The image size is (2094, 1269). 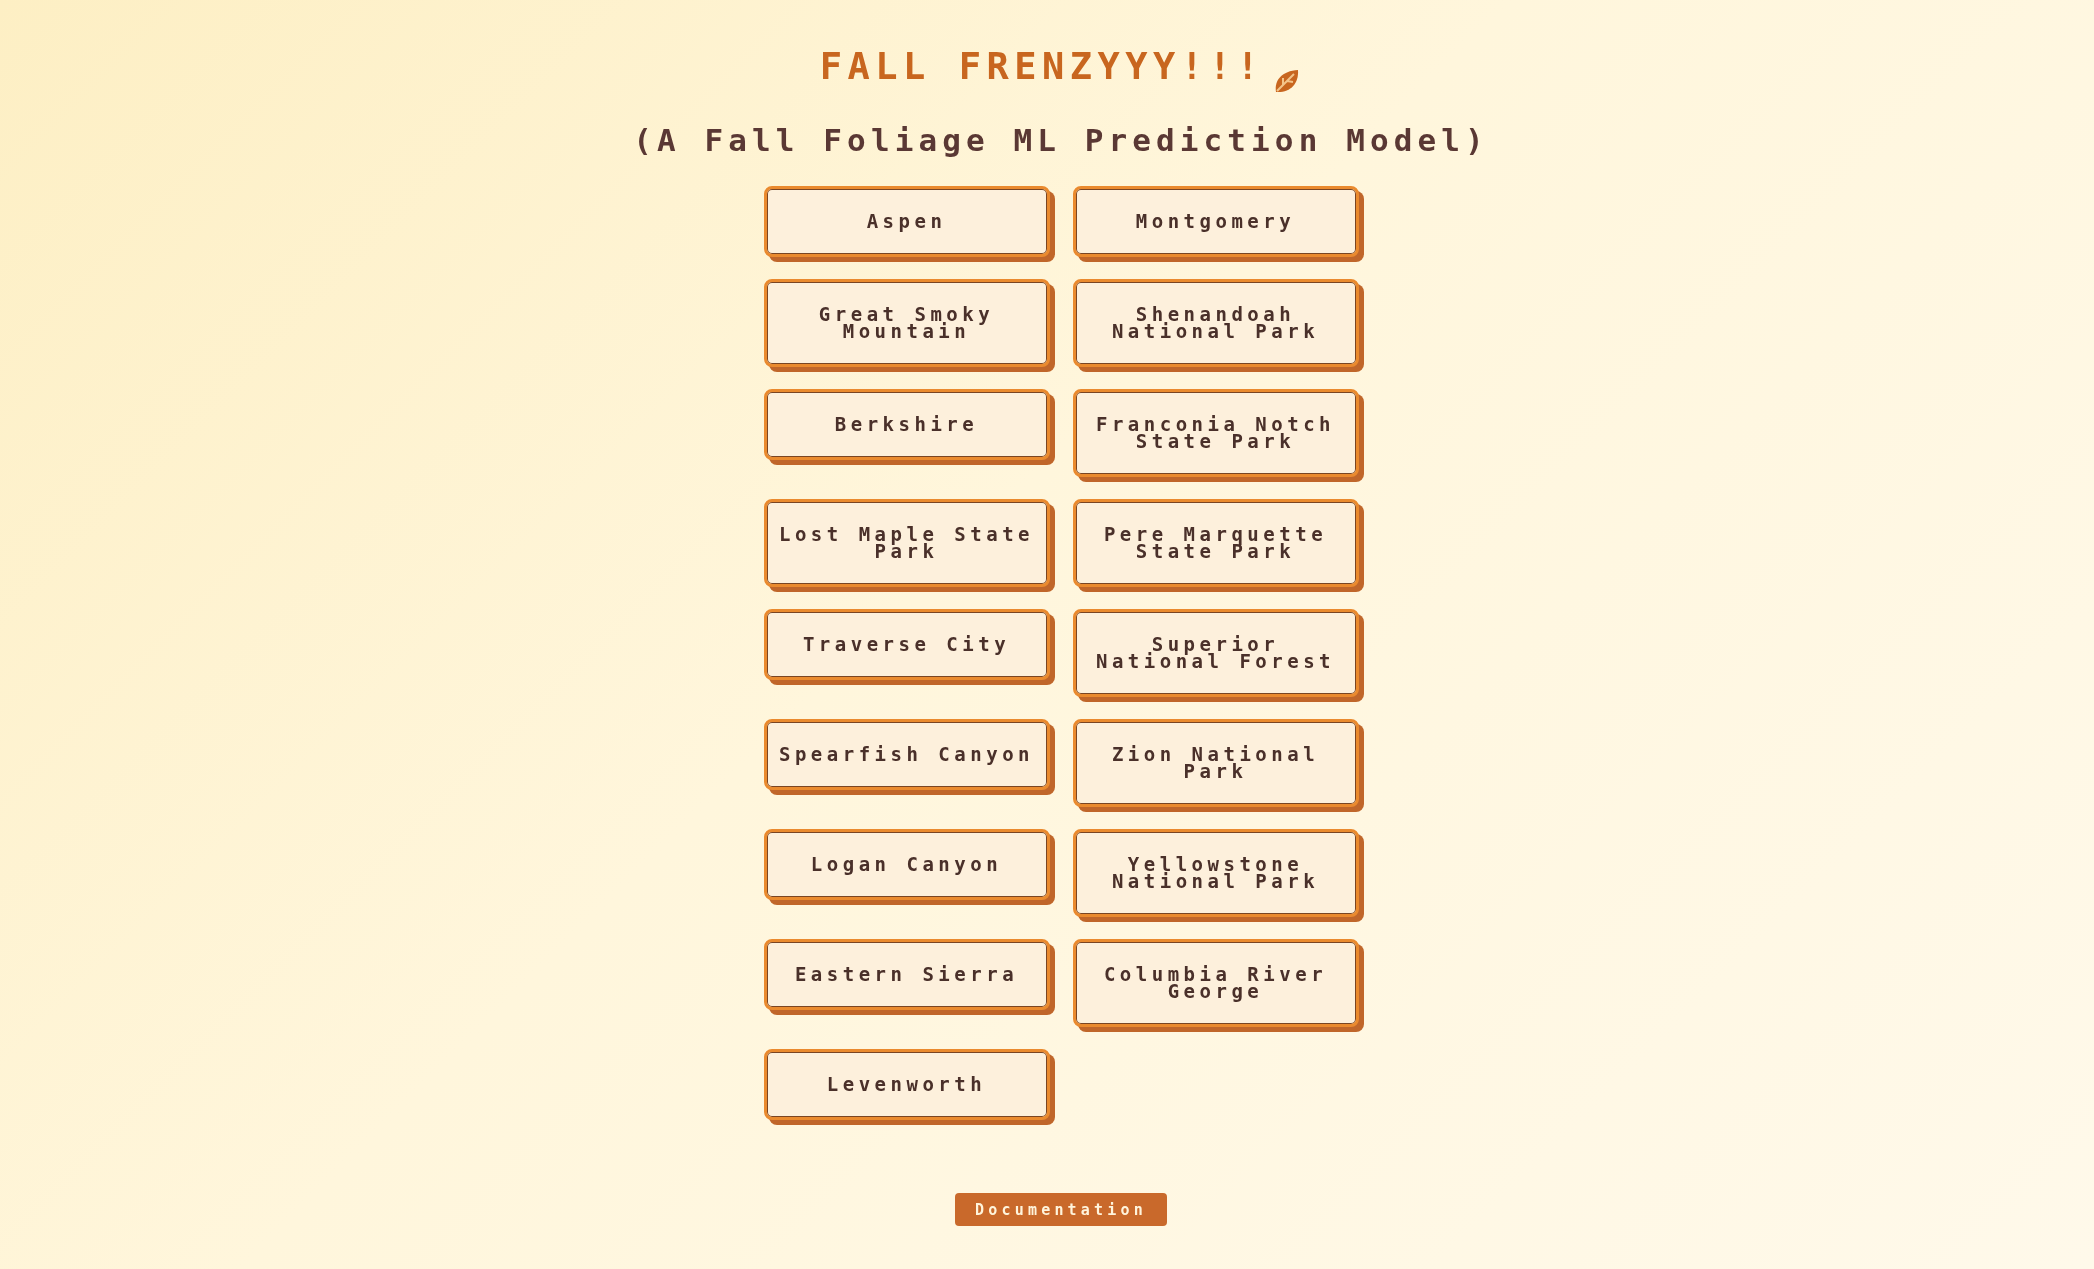 What do you see at coordinates (1042, 67) in the screenshot?
I see `page-title: FALL FRENZYYY!!!` at bounding box center [1042, 67].